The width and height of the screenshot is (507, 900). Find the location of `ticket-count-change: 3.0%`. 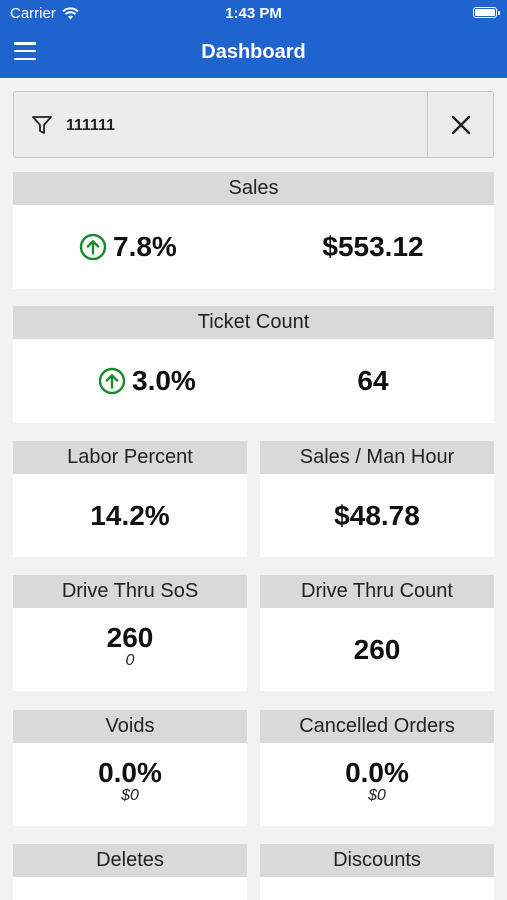

ticket-count-change: 3.0% is located at coordinates (147, 381).